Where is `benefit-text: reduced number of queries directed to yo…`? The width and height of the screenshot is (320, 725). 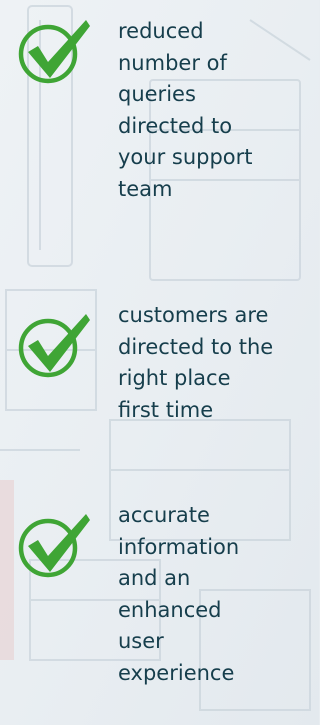 benefit-text: reduced number of queries directed to yo… is located at coordinates (185, 110).